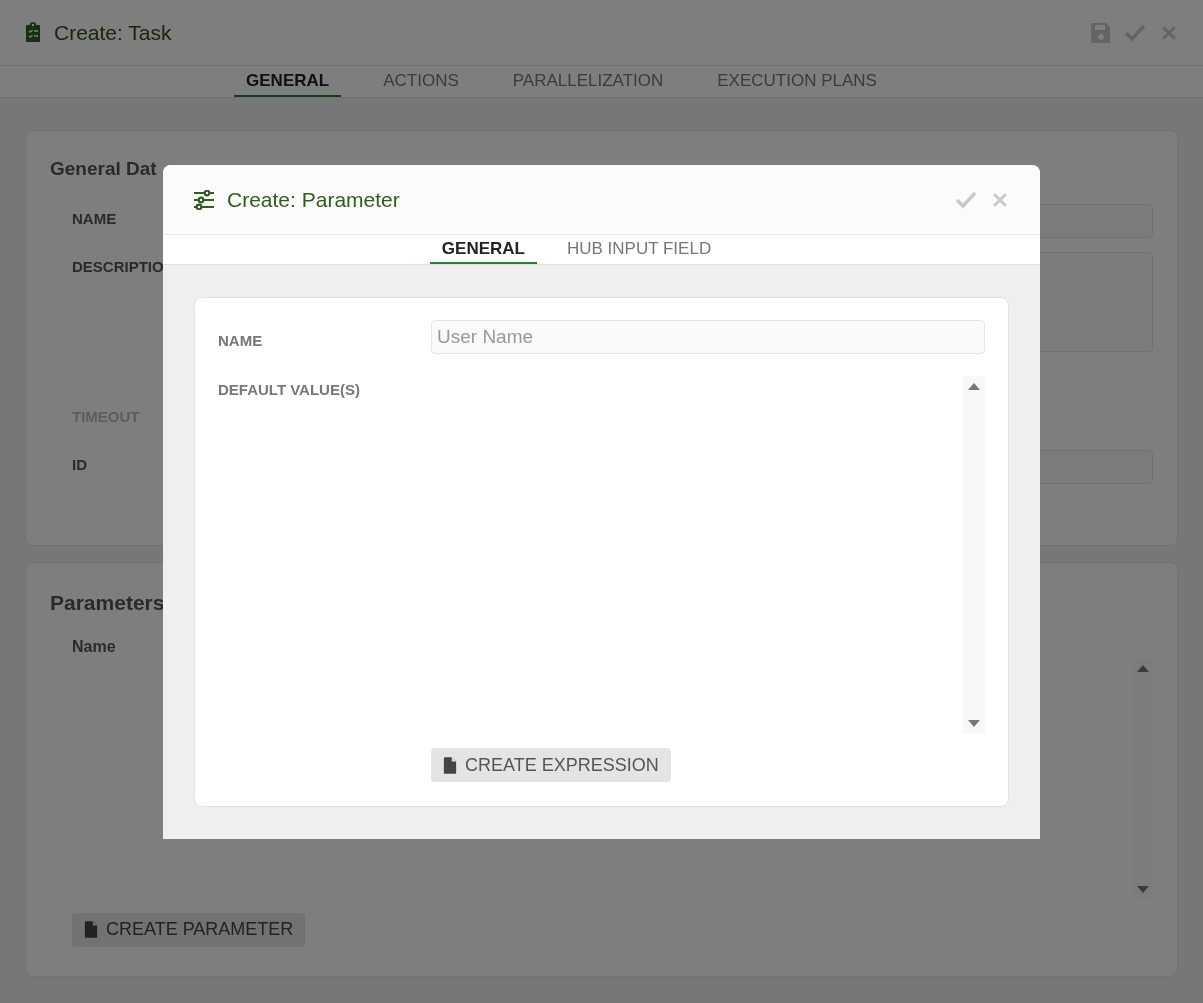 The image size is (1203, 1003). Describe the element at coordinates (113, 32) in the screenshot. I see `window-title: Create: Task` at that location.